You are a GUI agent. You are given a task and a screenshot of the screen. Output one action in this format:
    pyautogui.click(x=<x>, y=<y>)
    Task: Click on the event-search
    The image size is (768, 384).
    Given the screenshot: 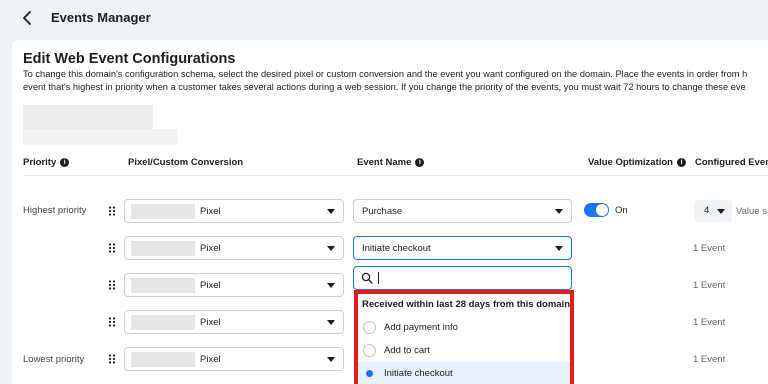 What is the action you would take?
    pyautogui.click(x=462, y=278)
    